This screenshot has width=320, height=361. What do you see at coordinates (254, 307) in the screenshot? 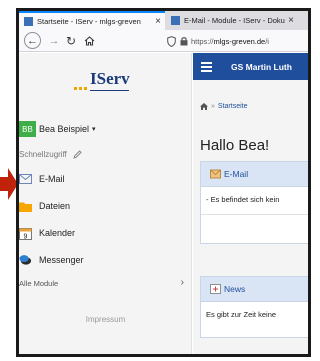
I see `news-panel: News Es gibt zur Zeit keine` at bounding box center [254, 307].